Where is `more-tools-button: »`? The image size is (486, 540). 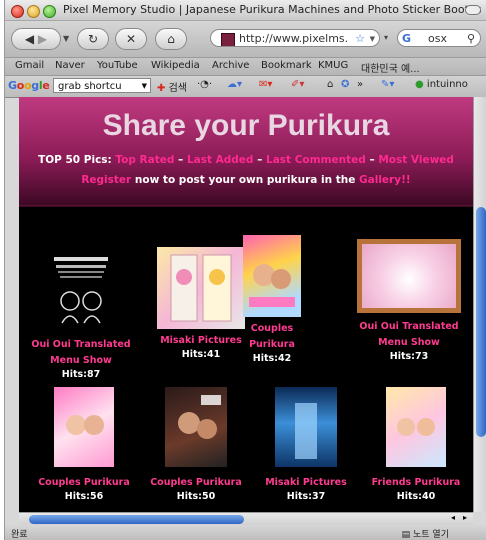 more-tools-button: » is located at coordinates (360, 84).